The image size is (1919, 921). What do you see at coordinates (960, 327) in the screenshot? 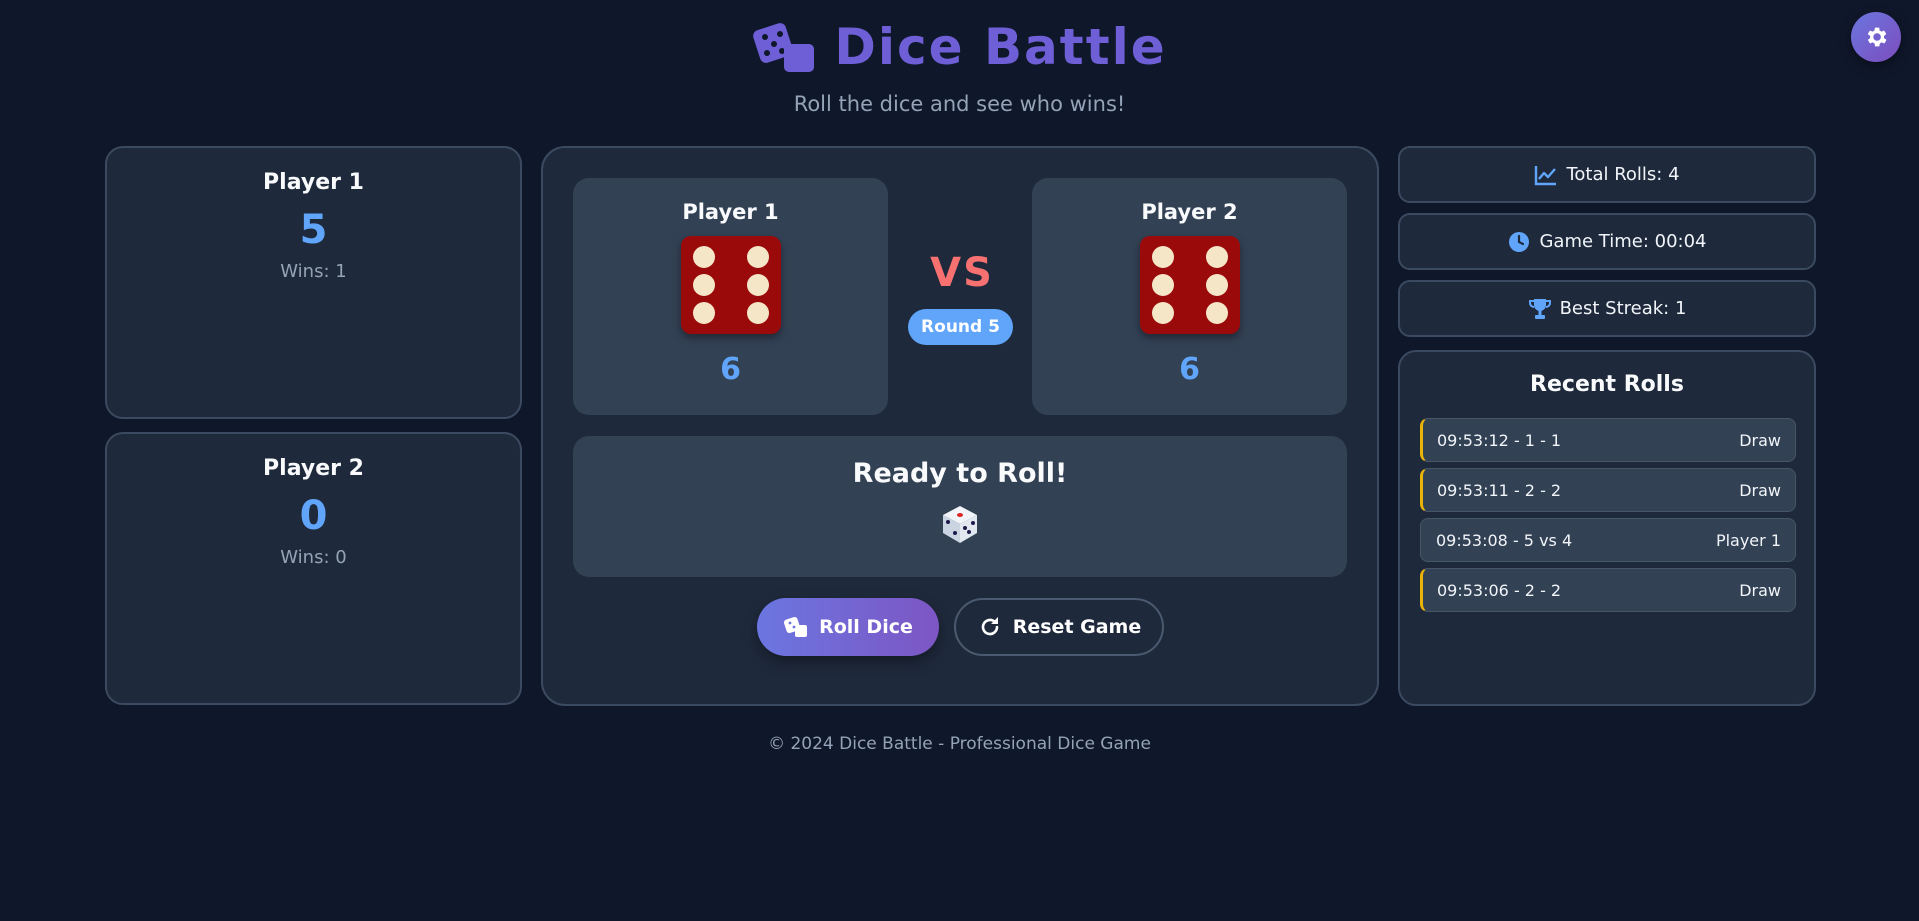
I see `round-badge: Round 5` at bounding box center [960, 327].